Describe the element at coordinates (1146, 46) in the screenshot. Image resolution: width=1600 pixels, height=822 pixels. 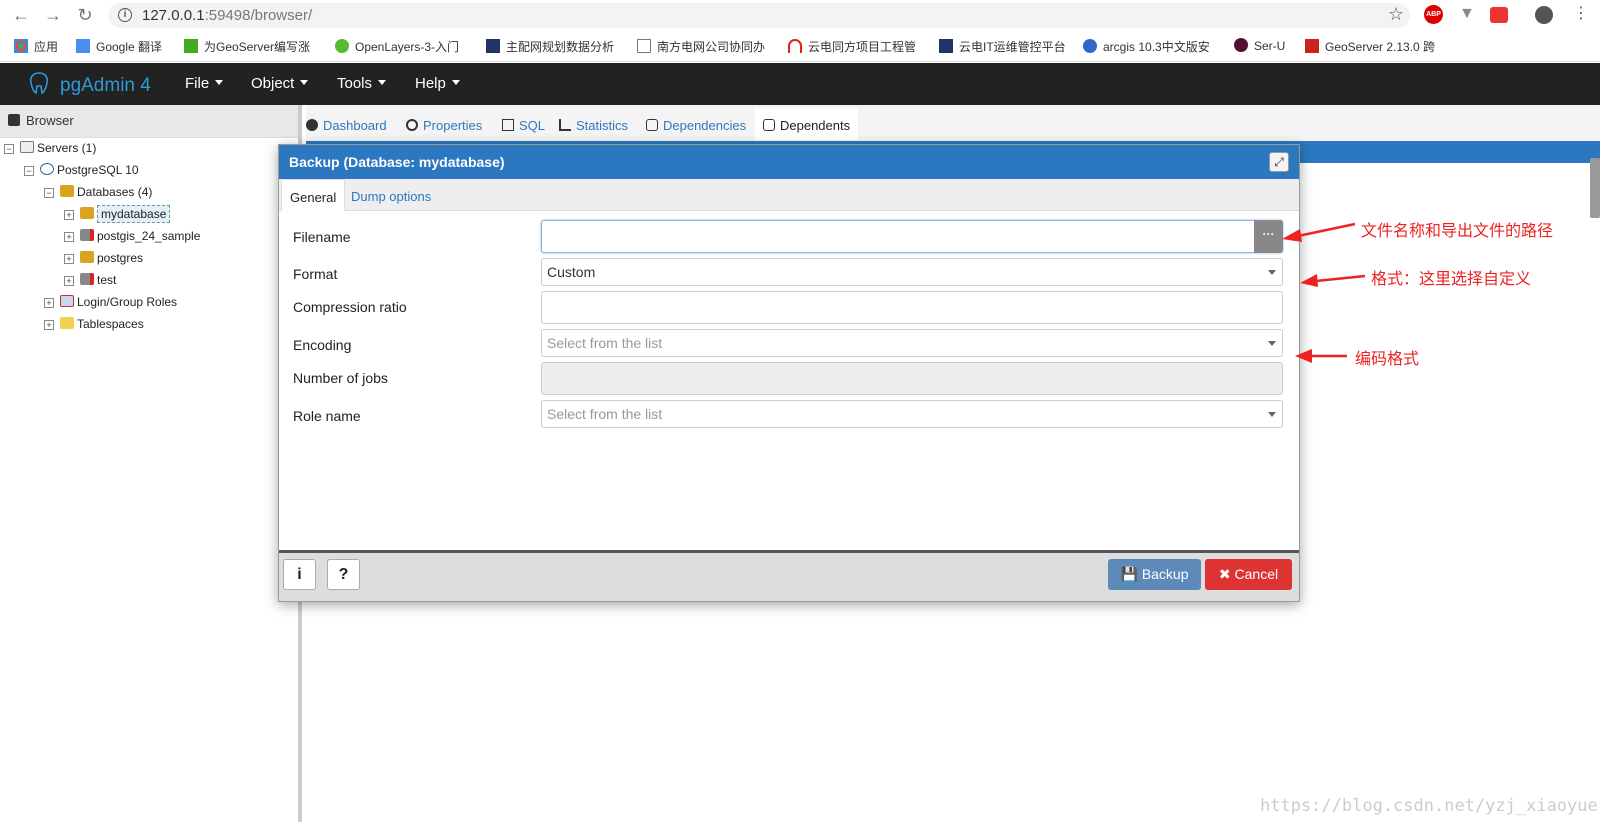
I see `bookmark-arcgis: arcgis 10.3中文版安` at that location.